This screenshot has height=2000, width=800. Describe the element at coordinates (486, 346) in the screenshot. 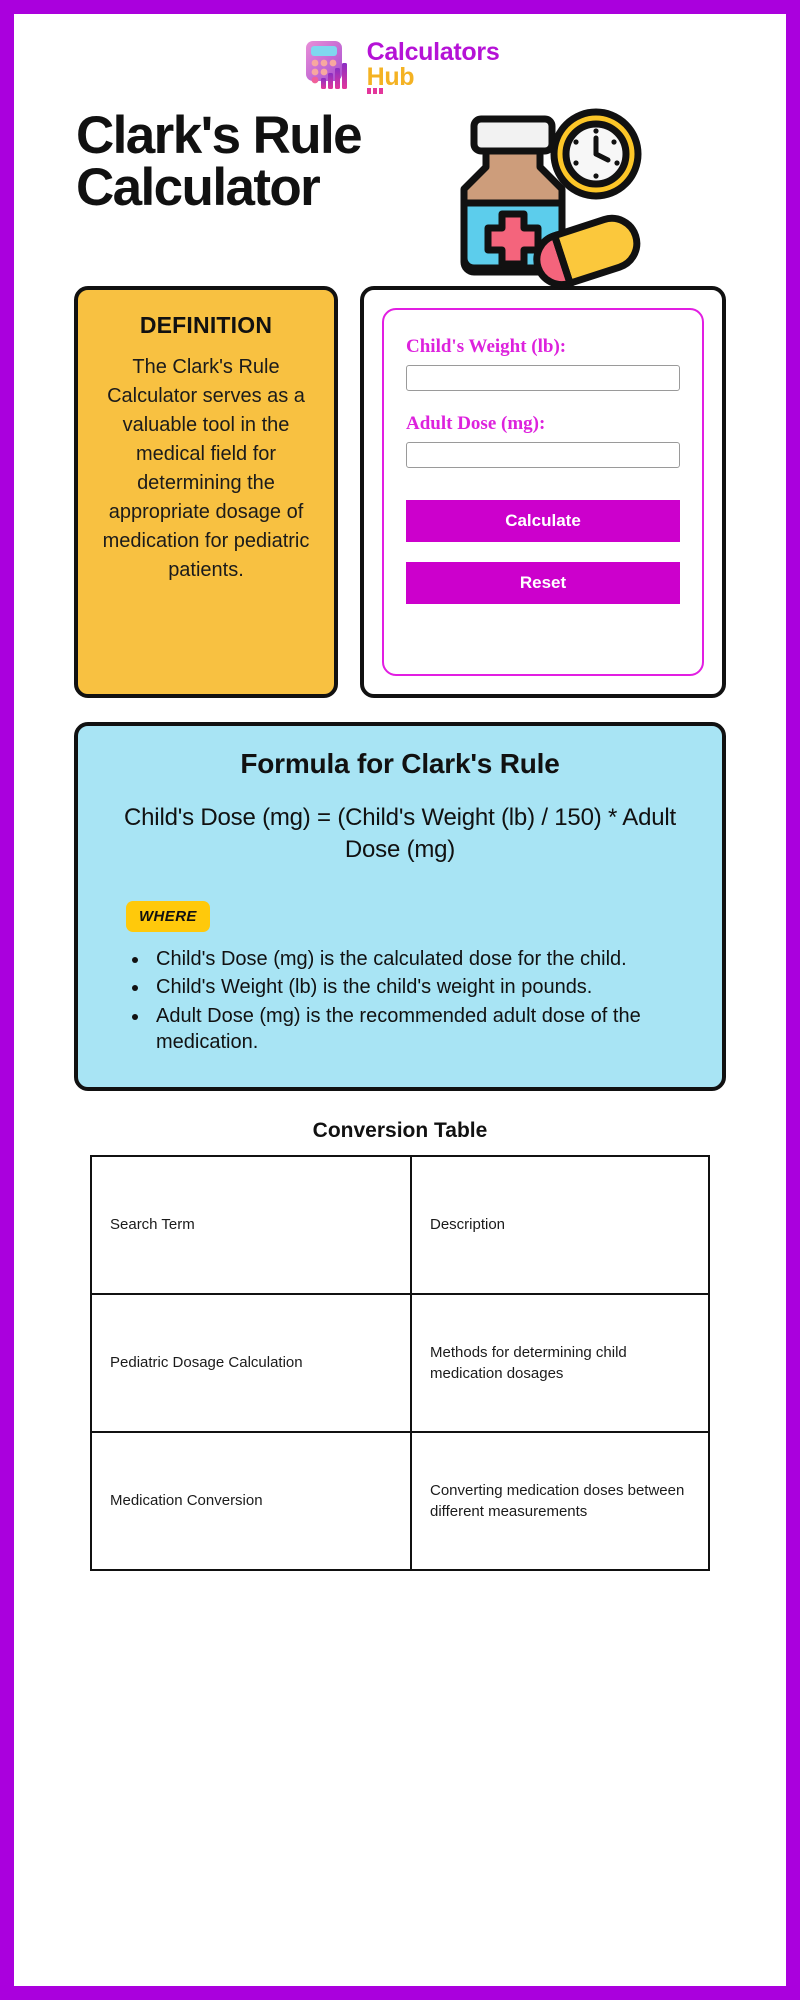

I see `child-weight-label: Child's Weight (lb):` at that location.